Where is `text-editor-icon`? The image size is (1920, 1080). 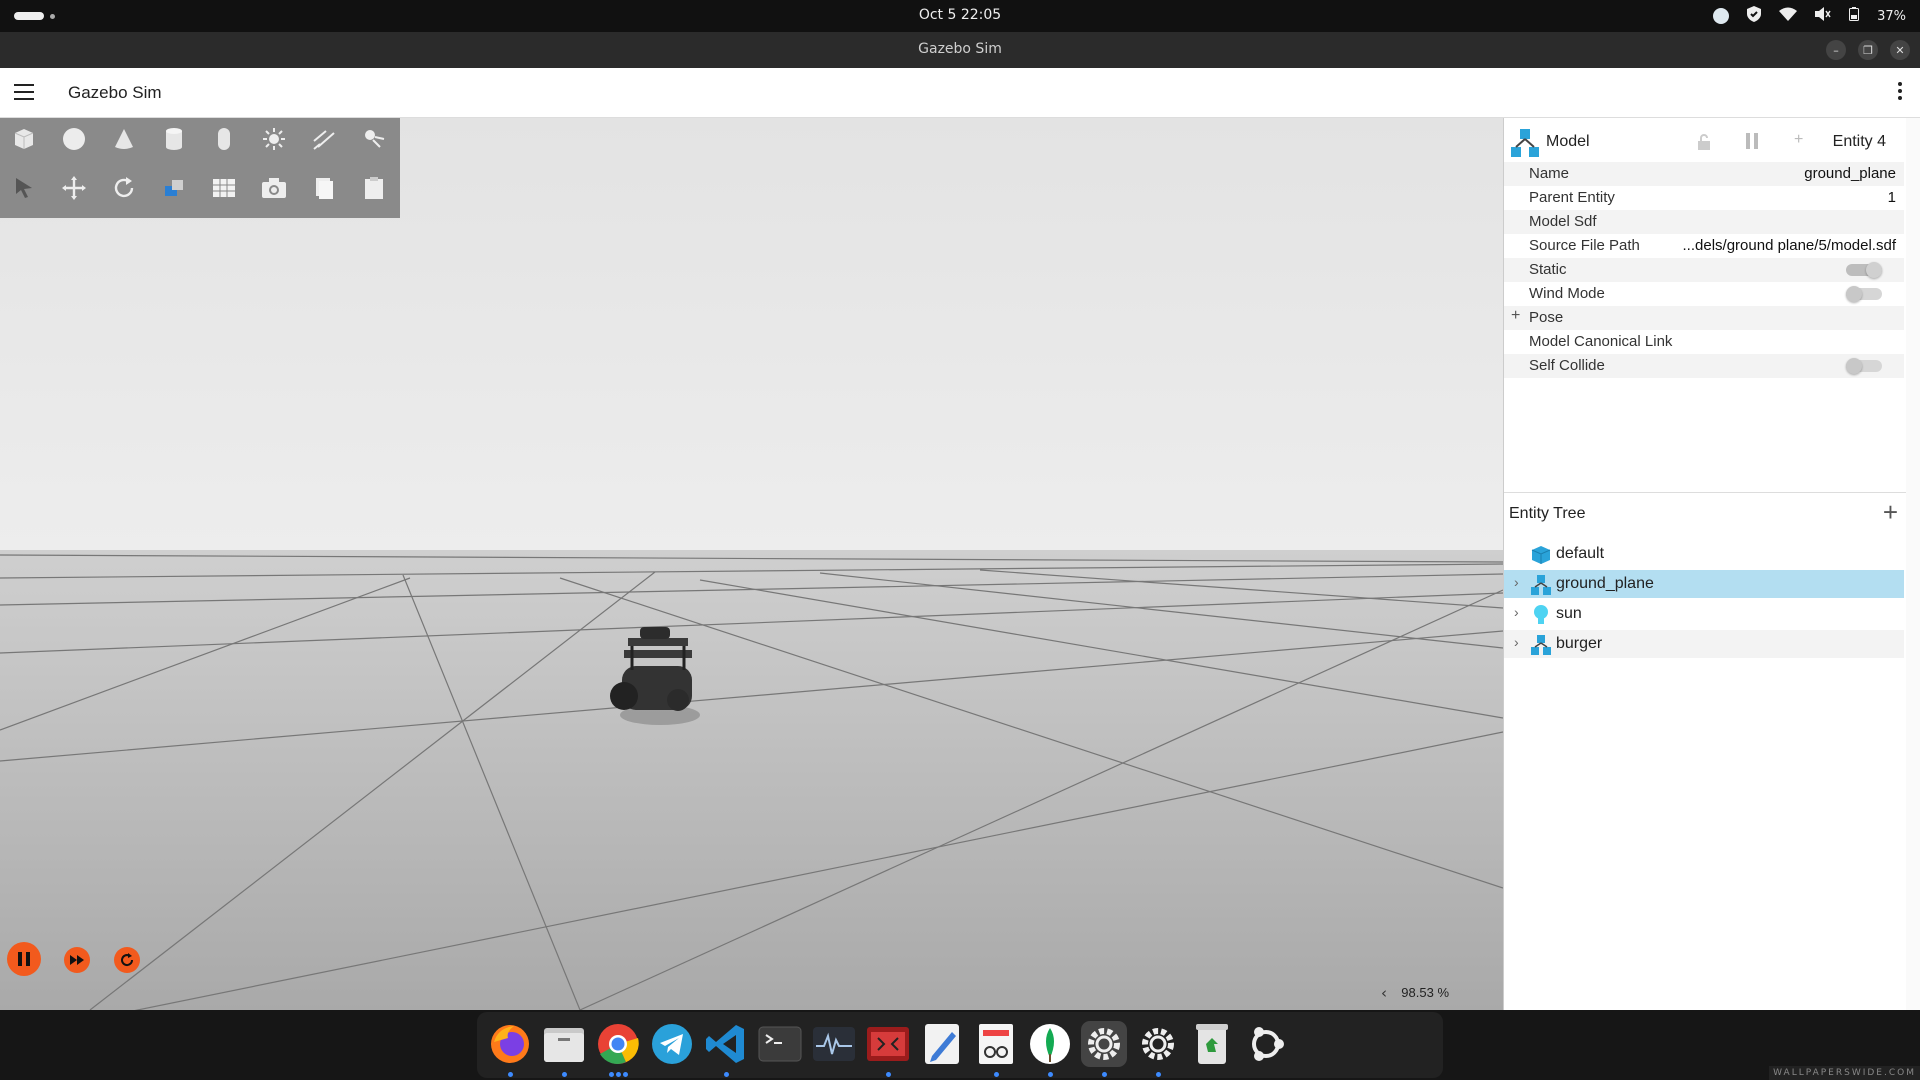 text-editor-icon is located at coordinates (942, 1044).